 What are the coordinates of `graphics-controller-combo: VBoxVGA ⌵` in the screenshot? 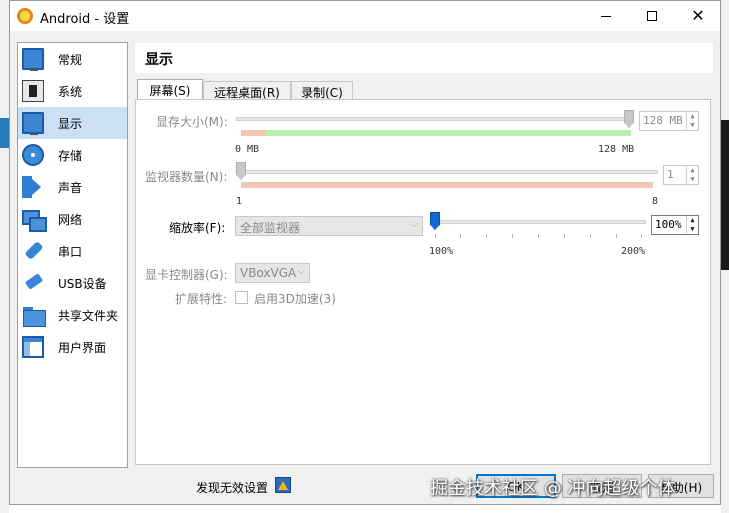 It's located at (272, 273).